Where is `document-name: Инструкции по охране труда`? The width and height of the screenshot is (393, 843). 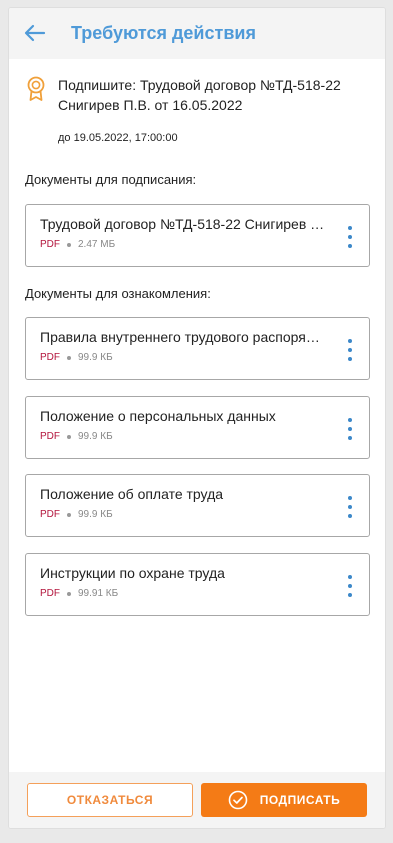
document-name: Инструкции по охране труда is located at coordinates (132, 573).